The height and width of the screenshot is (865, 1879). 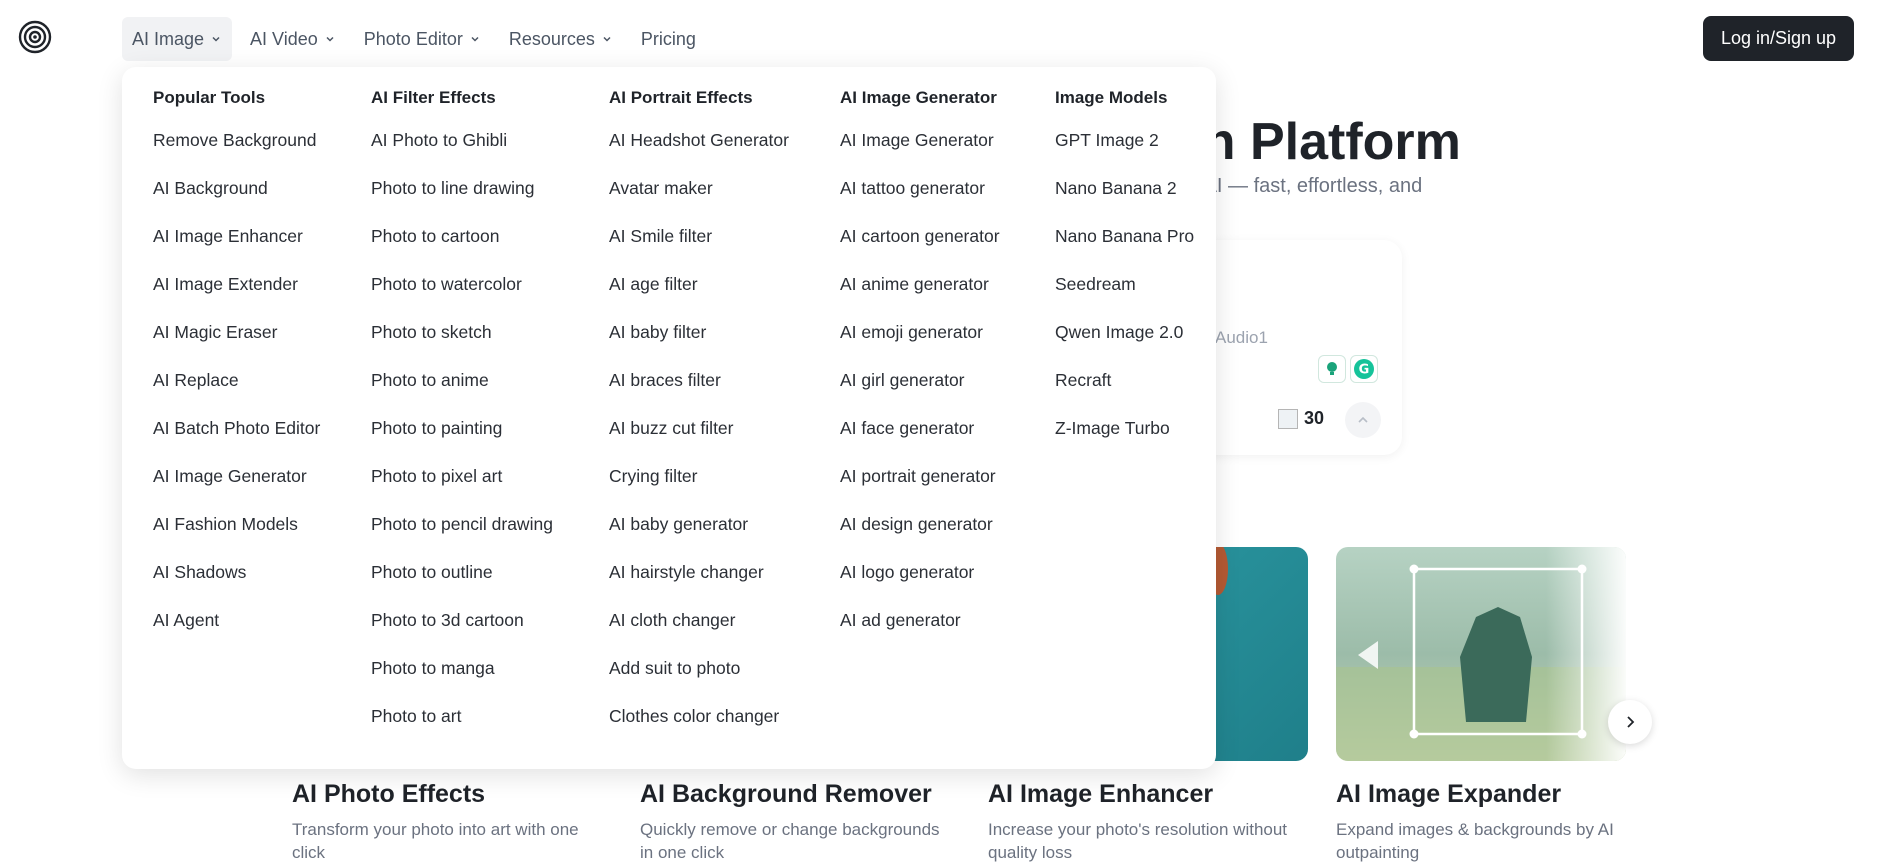 What do you see at coordinates (920, 293) in the screenshot?
I see `menu-item: AI anime generator` at bounding box center [920, 293].